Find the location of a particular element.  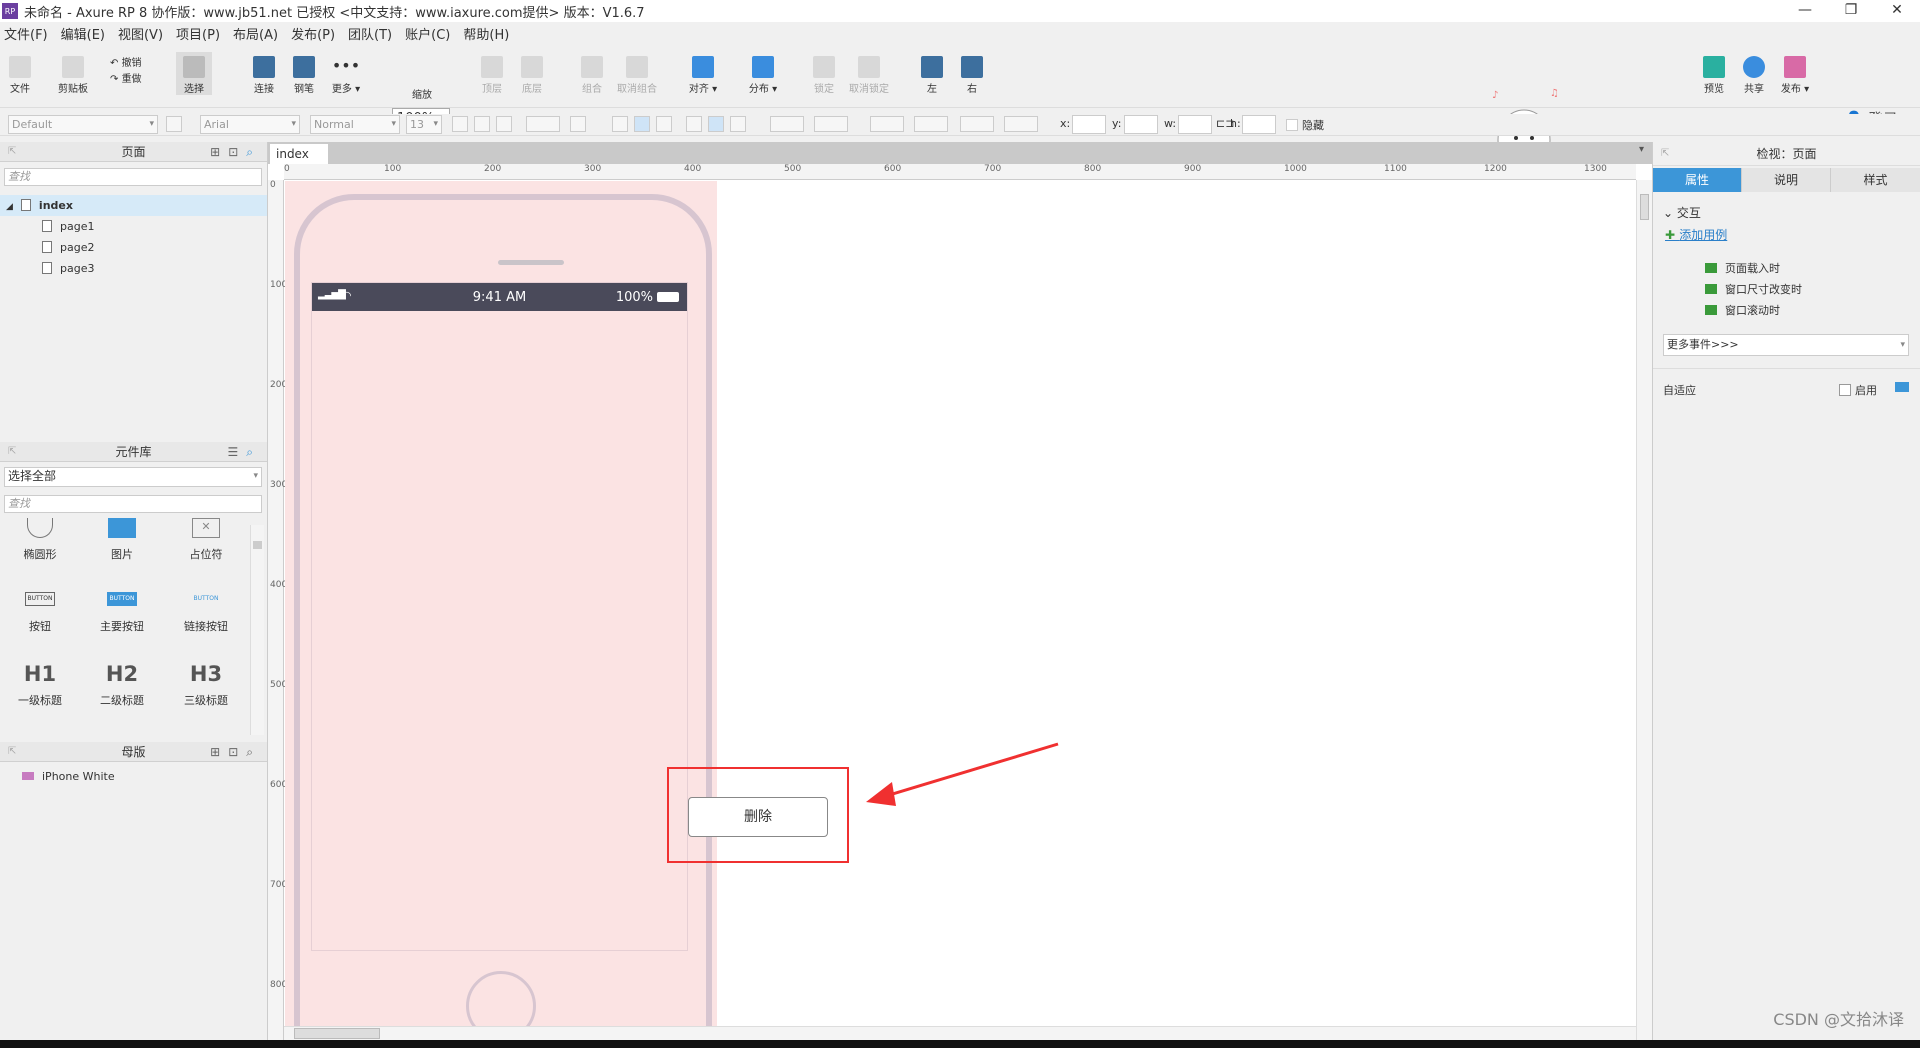

adaptive-enable-checkbox is located at coordinates (1845, 390).